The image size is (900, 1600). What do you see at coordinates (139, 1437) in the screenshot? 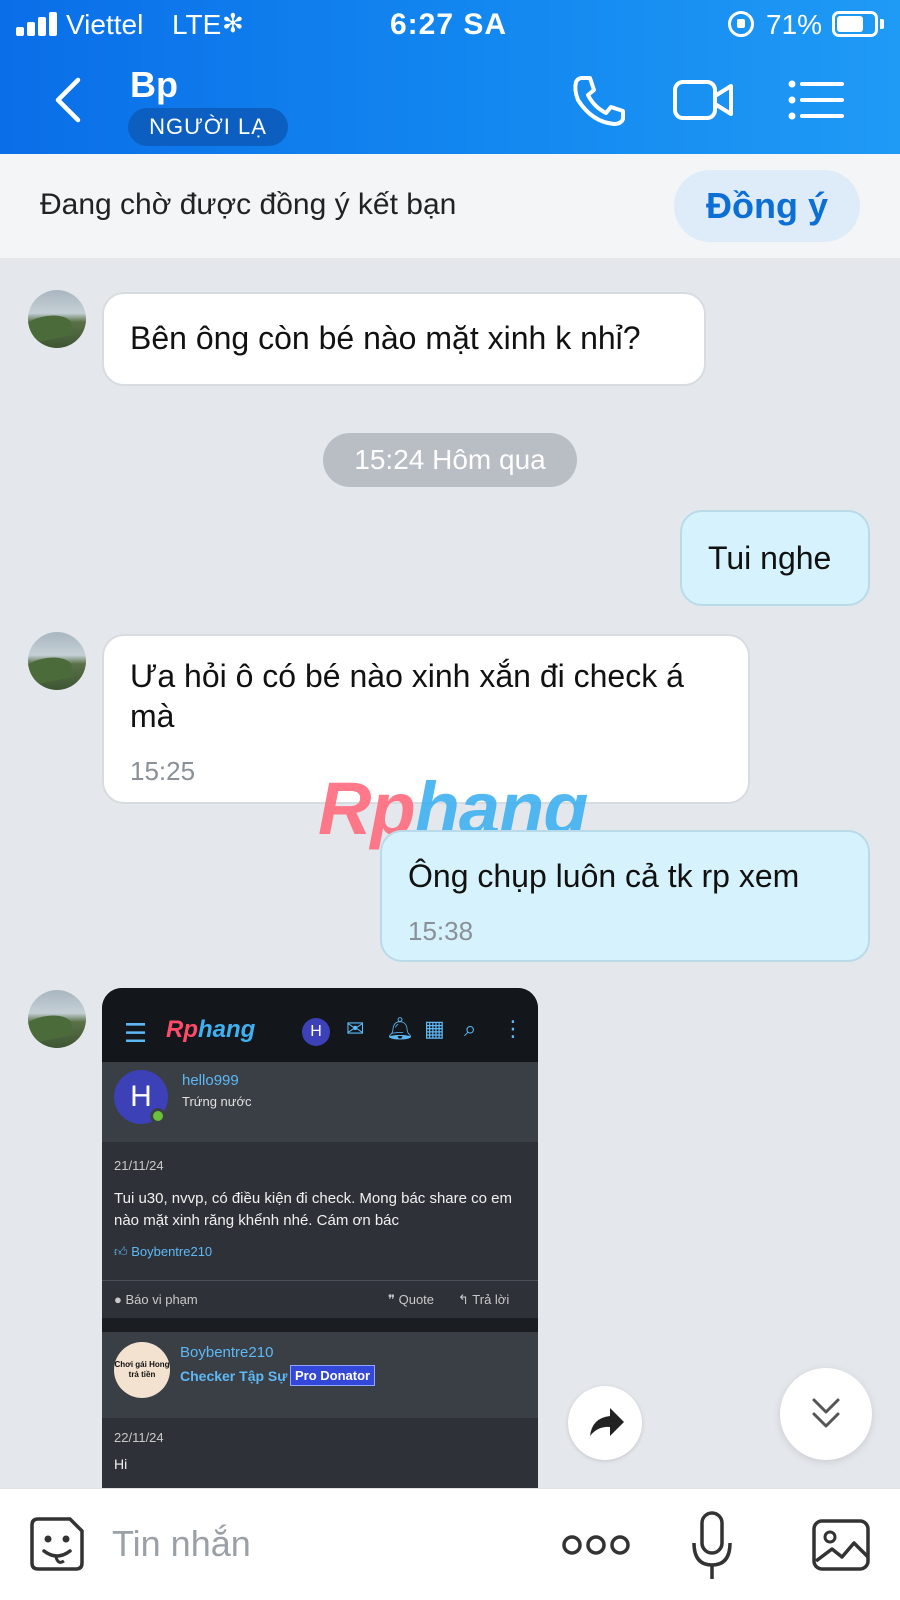
I see `reply-date: 22/11/24` at bounding box center [139, 1437].